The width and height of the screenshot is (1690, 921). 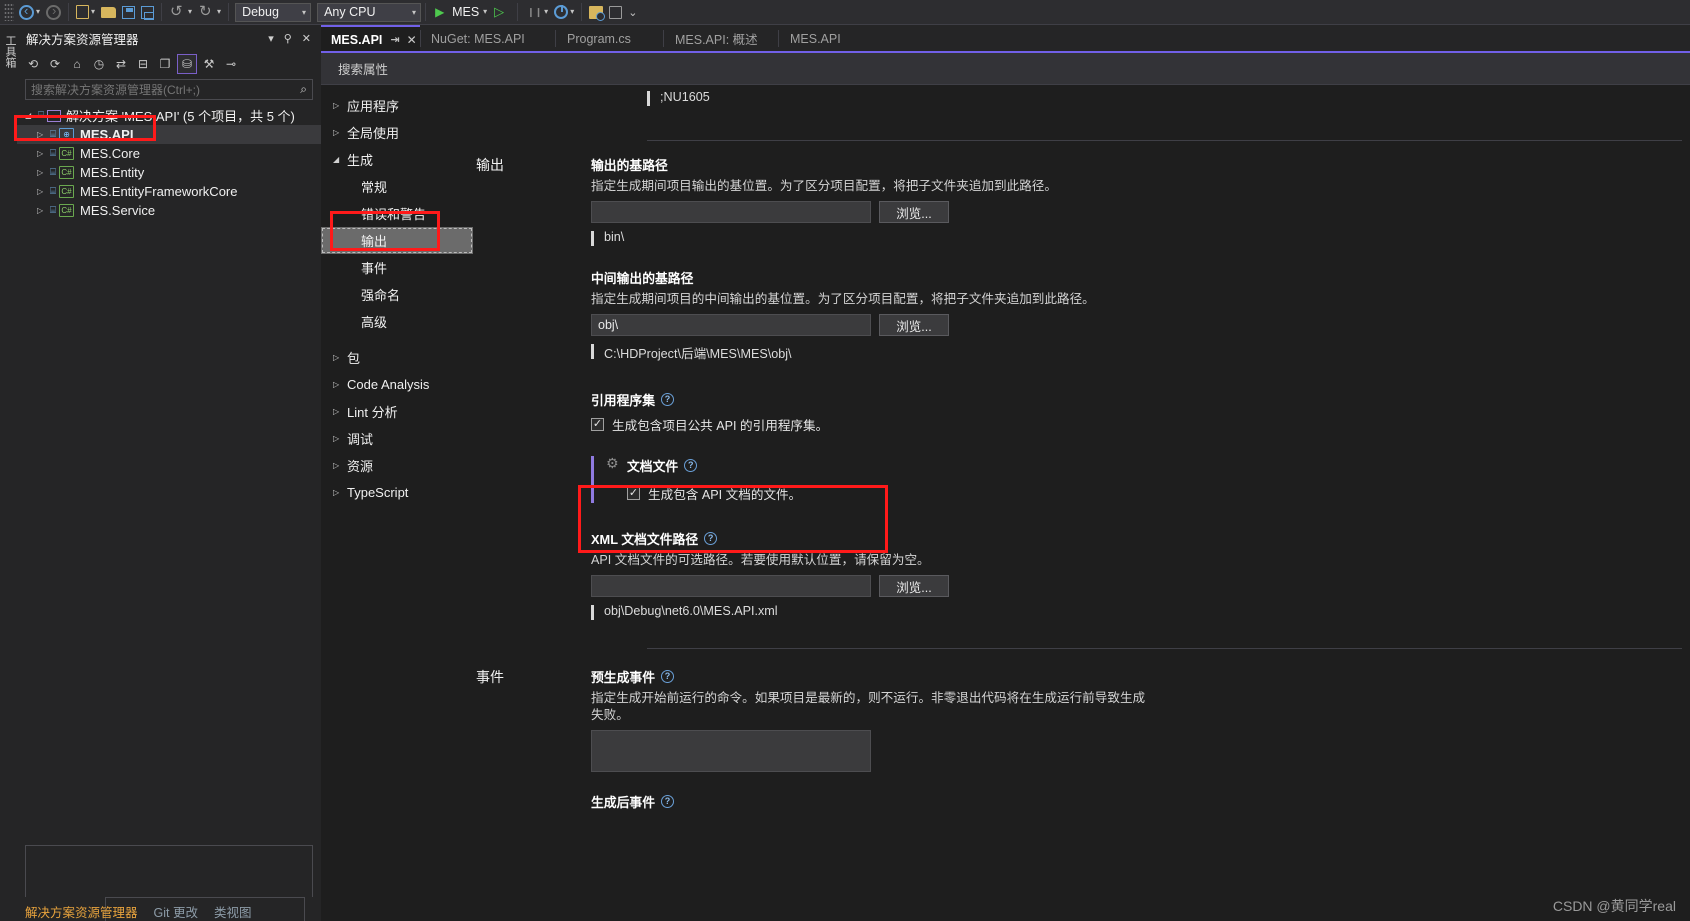 I want to click on properties-search-bar: 搜索属性, so click(x=1005, y=69).